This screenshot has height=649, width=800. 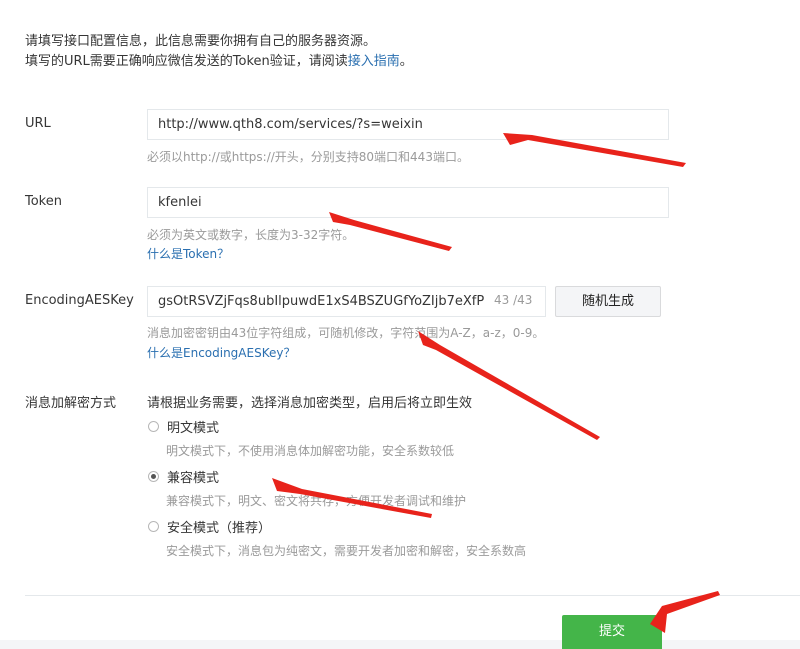 I want to click on radio-plaintext-mode: 明文模式, so click(x=183, y=426).